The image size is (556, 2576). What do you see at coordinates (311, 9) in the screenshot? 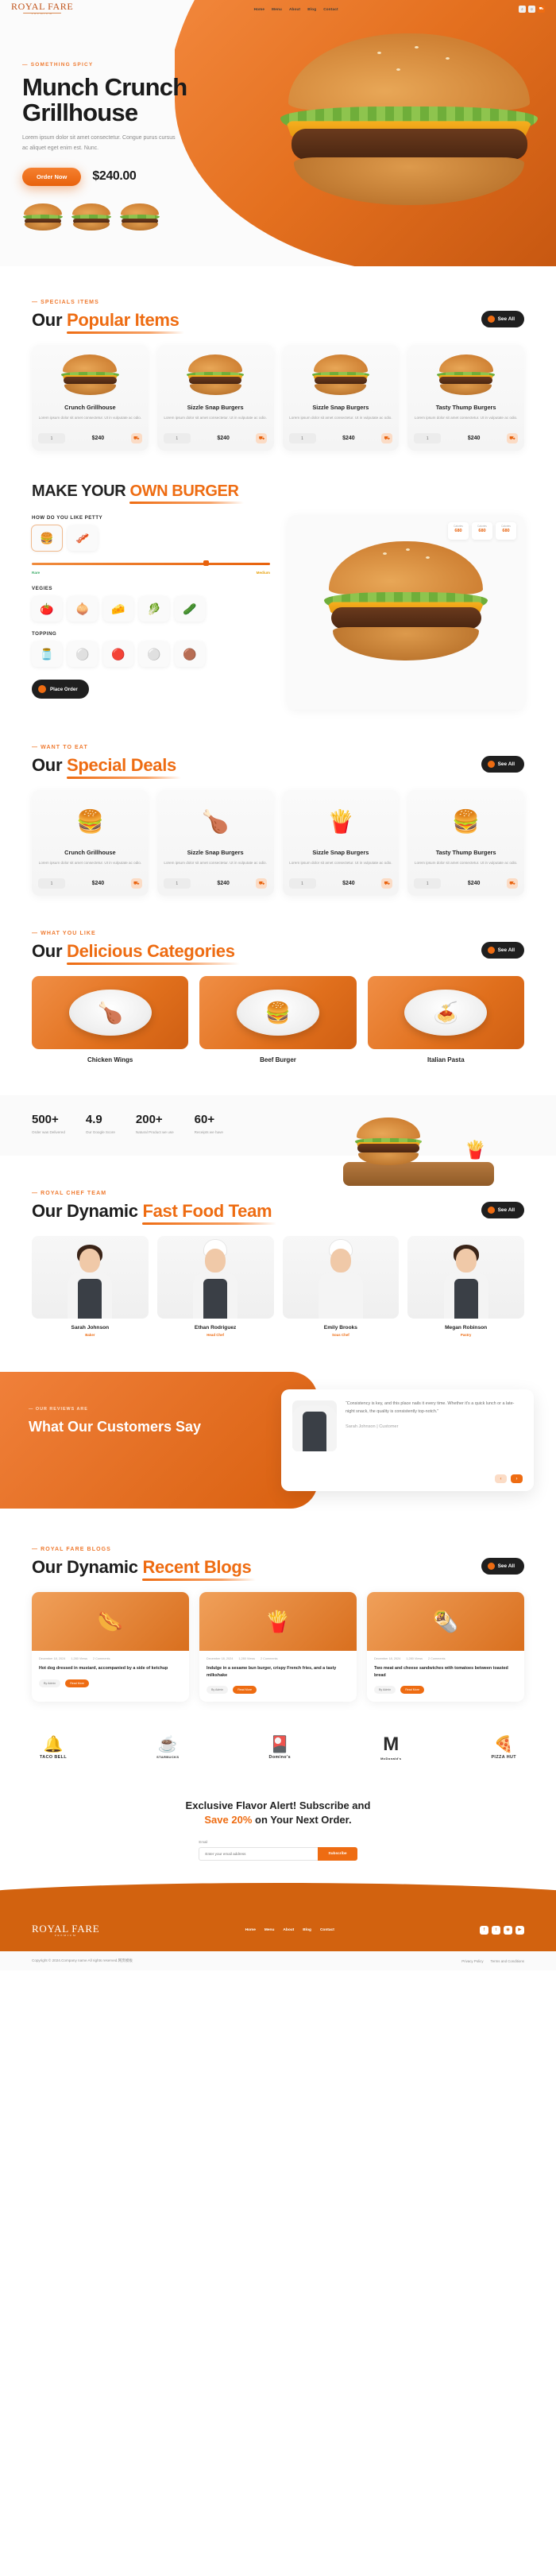
I see `nav-item-blog: Blog` at bounding box center [311, 9].